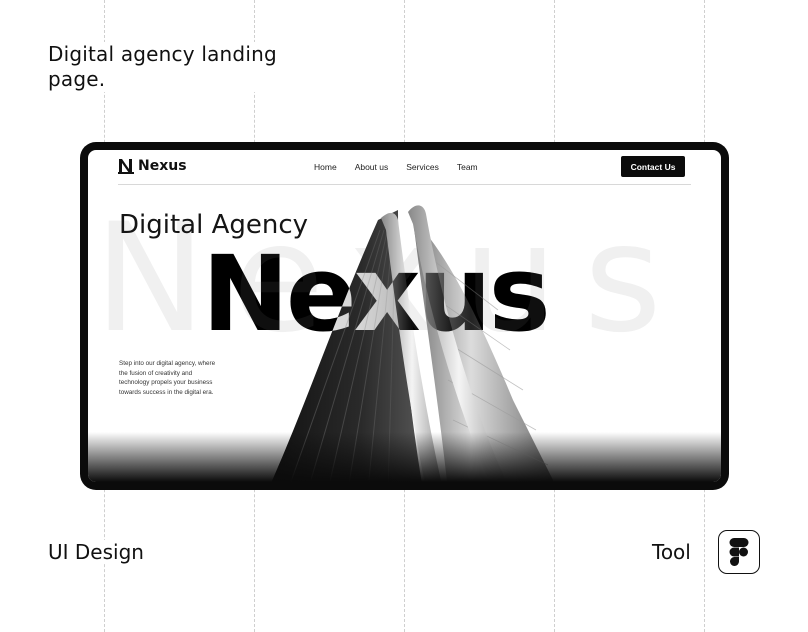 The width and height of the screenshot is (808, 632). I want to click on contact-us-button: Contact Us, so click(653, 166).